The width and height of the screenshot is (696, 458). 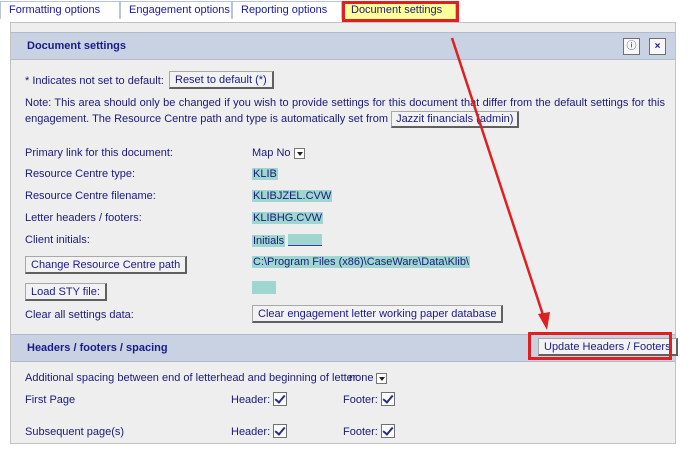 What do you see at coordinates (455, 119) in the screenshot?
I see `jazzit-financials-button: Jazzit financials (admin)` at bounding box center [455, 119].